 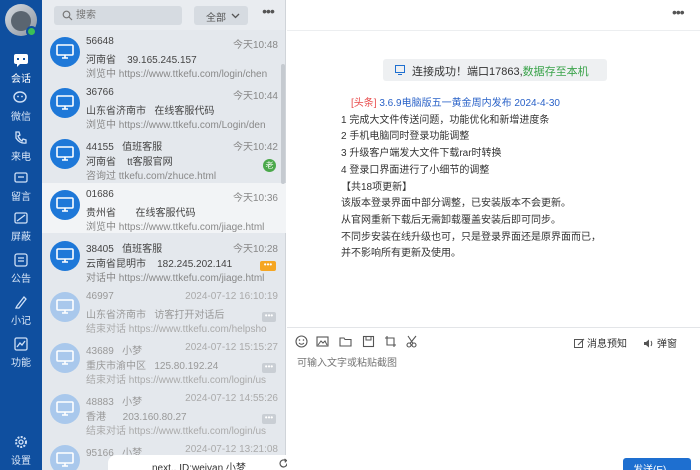 I want to click on nav-item-chat: 会话, so click(x=21, y=71).